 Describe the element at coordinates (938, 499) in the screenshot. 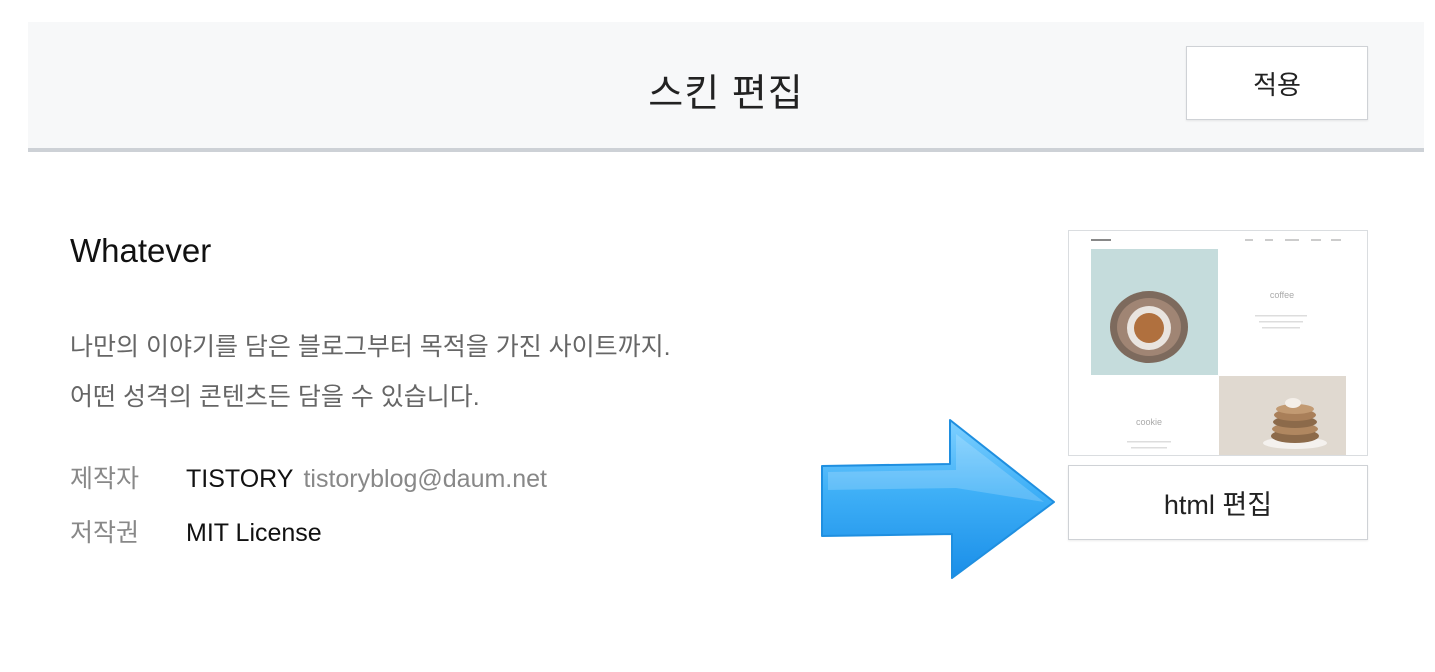

I see `right-arrow-icon` at that location.